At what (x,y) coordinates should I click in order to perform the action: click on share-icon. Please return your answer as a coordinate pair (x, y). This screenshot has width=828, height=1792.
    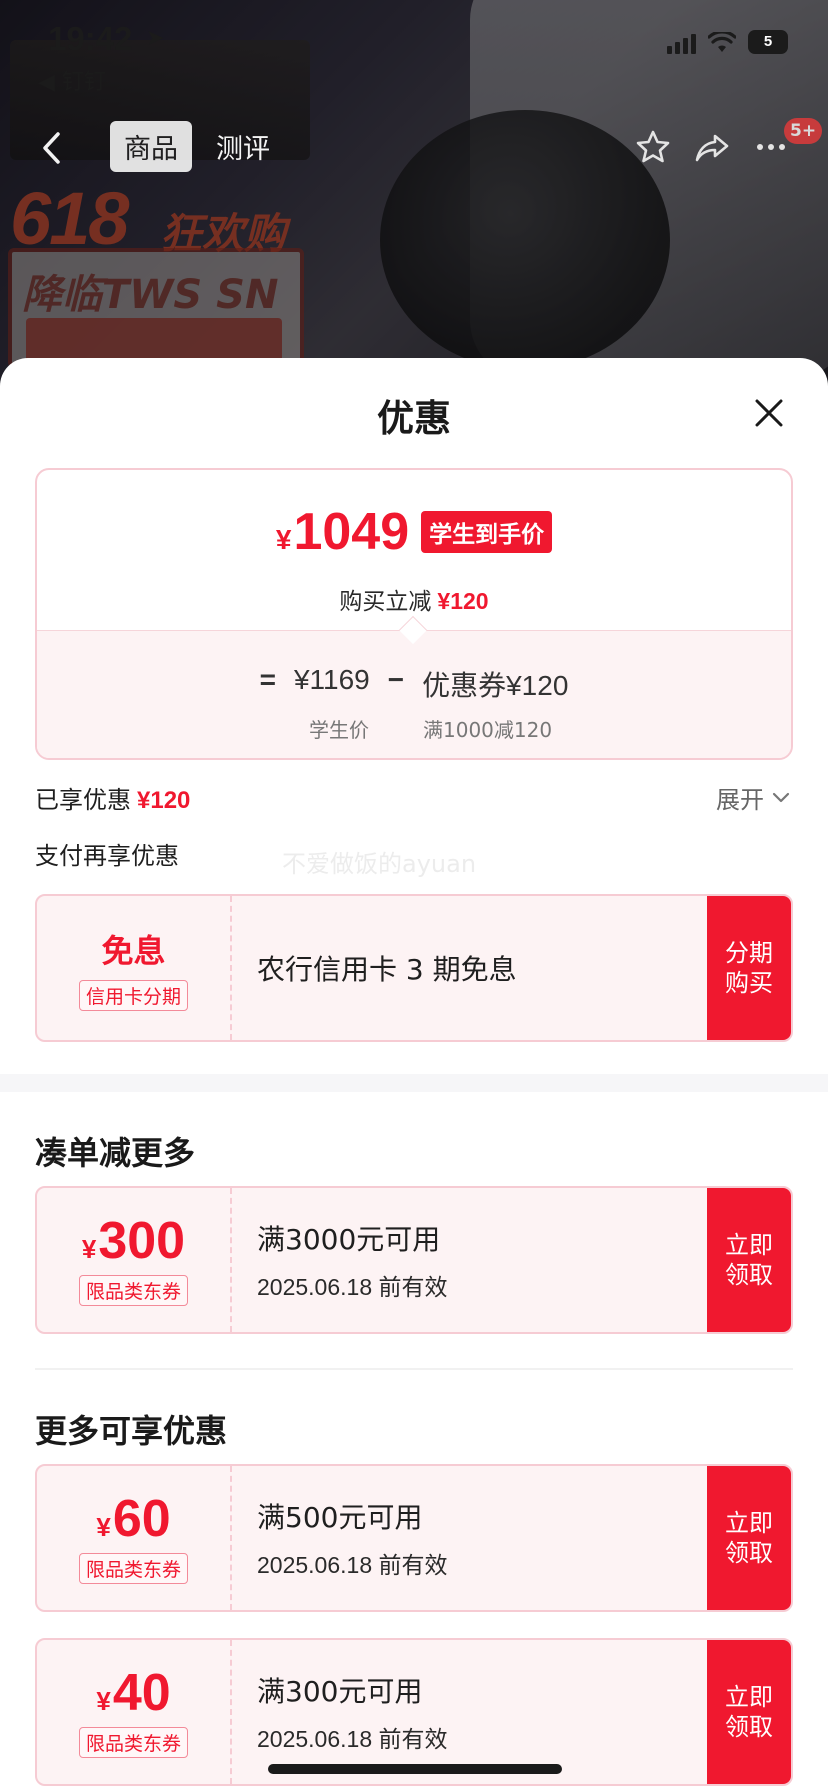
    Looking at the image, I should click on (712, 147).